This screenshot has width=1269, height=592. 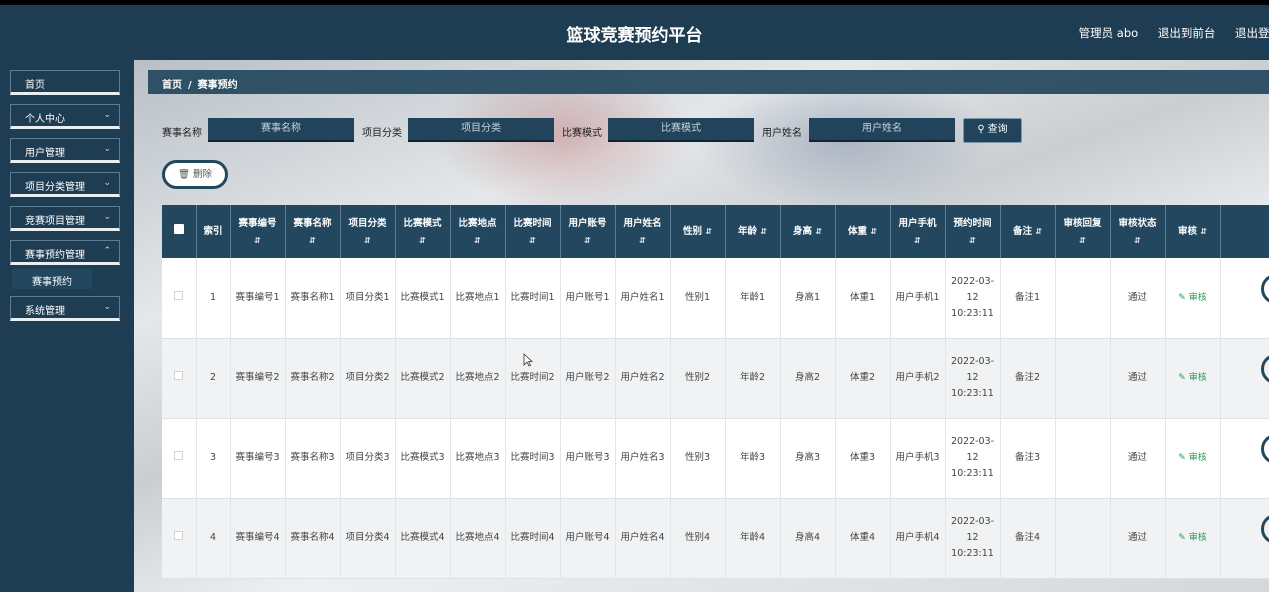 I want to click on sidebar-item-booking-management: 赛事预约管理 ⌃, so click(x=65, y=252).